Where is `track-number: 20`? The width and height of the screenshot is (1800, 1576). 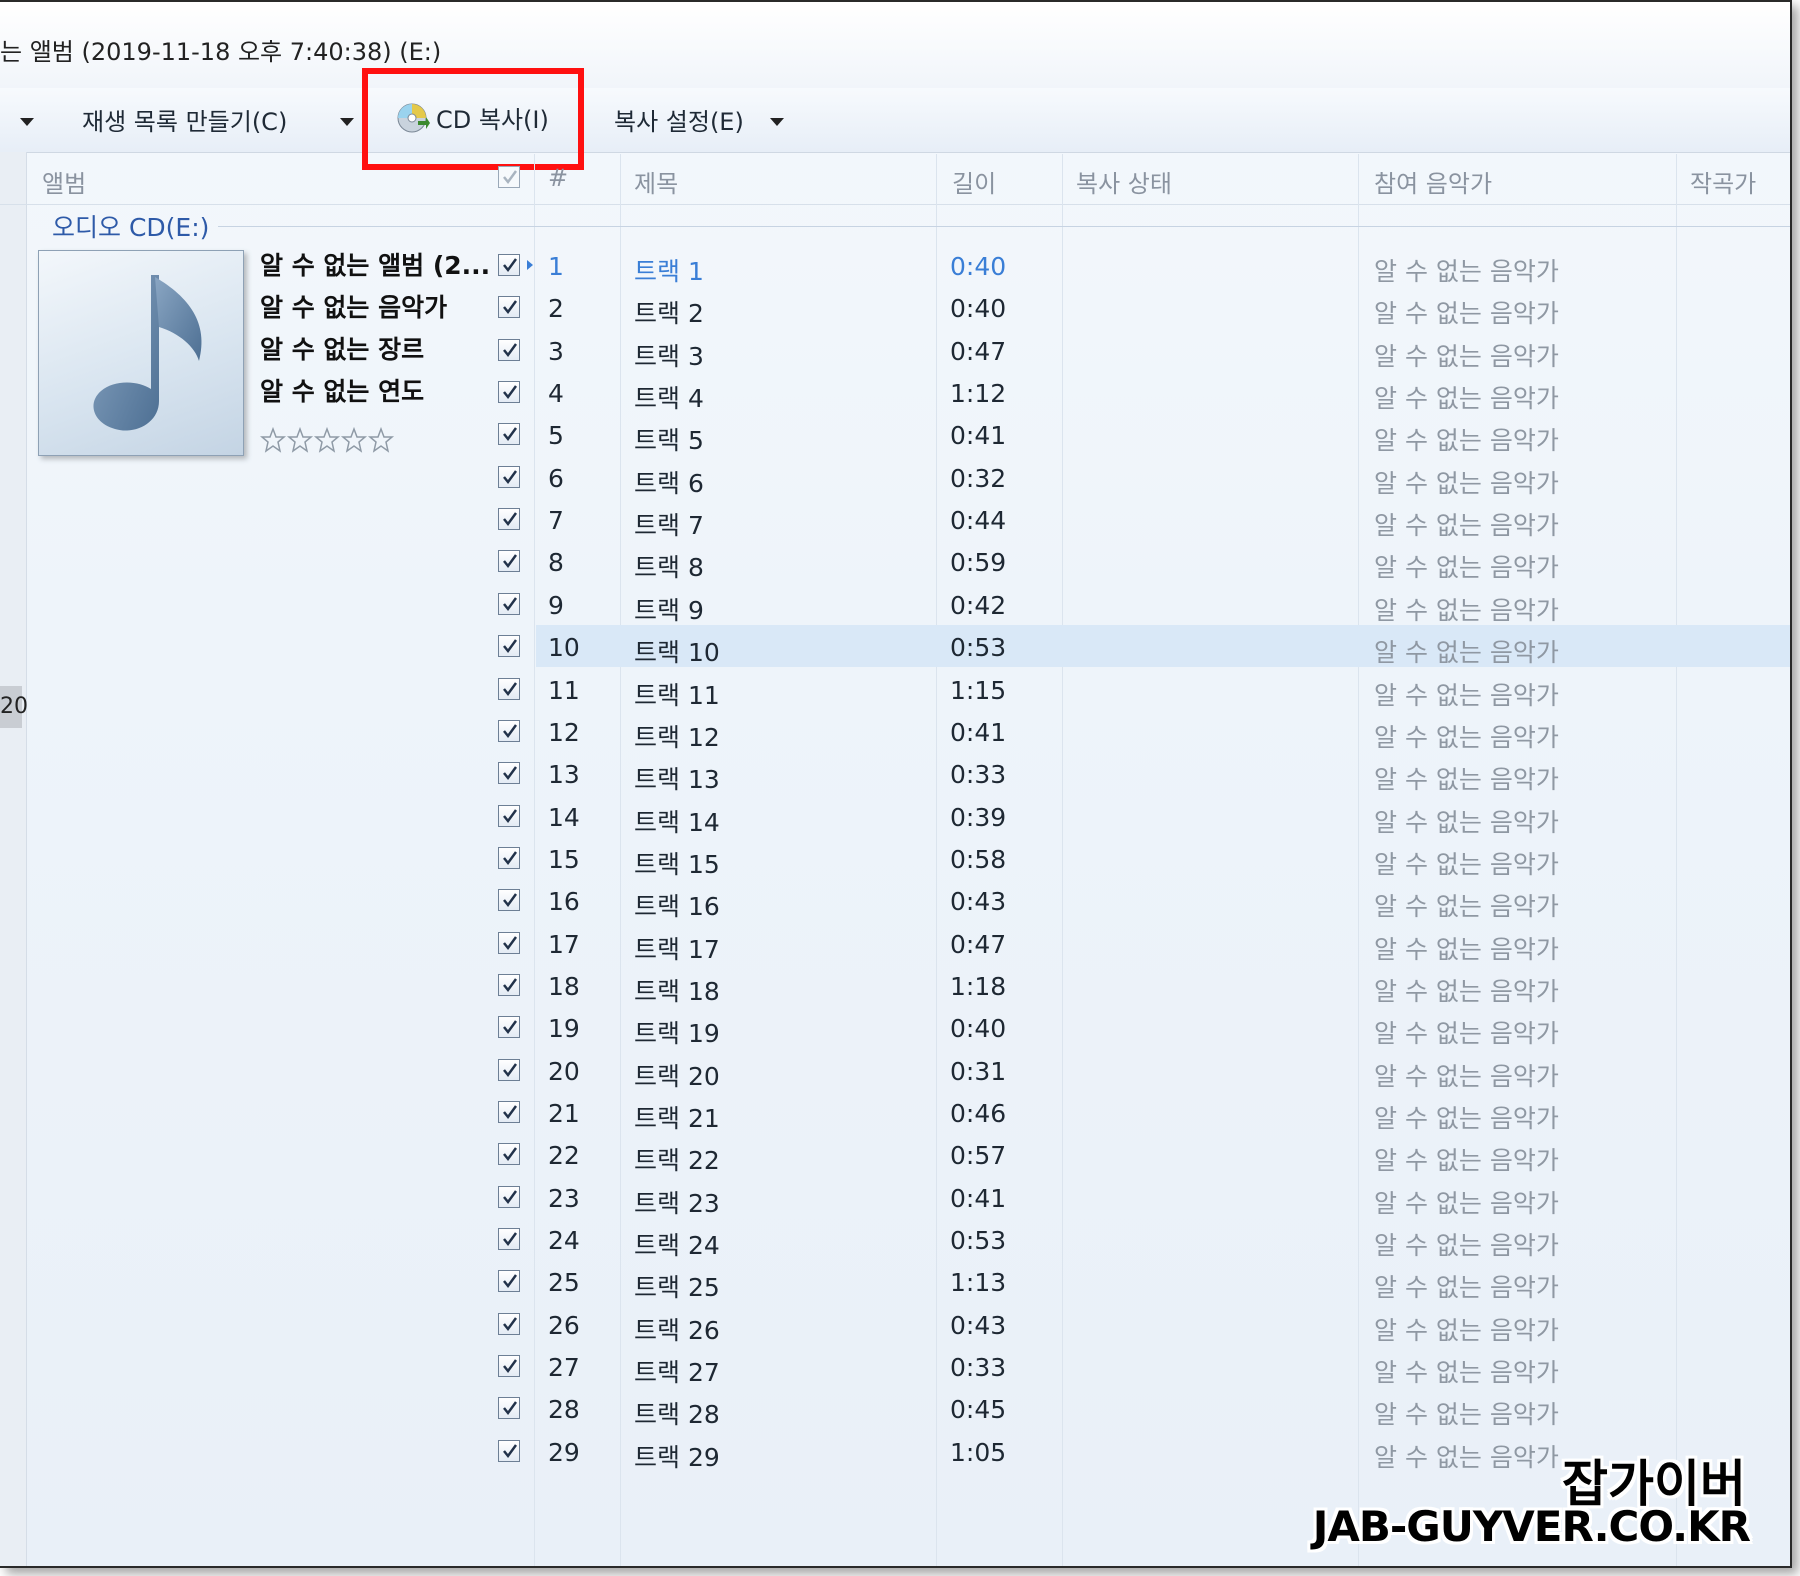
track-number: 20 is located at coordinates (564, 1071).